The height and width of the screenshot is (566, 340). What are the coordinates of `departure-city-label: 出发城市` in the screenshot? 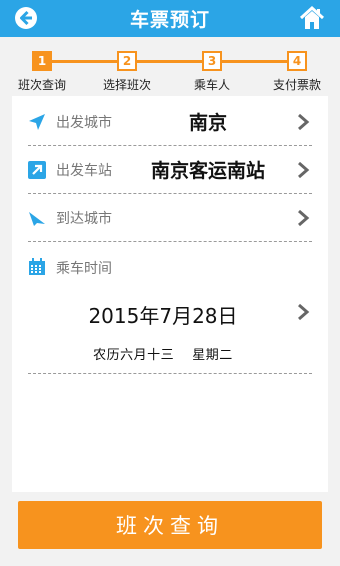 It's located at (84, 123).